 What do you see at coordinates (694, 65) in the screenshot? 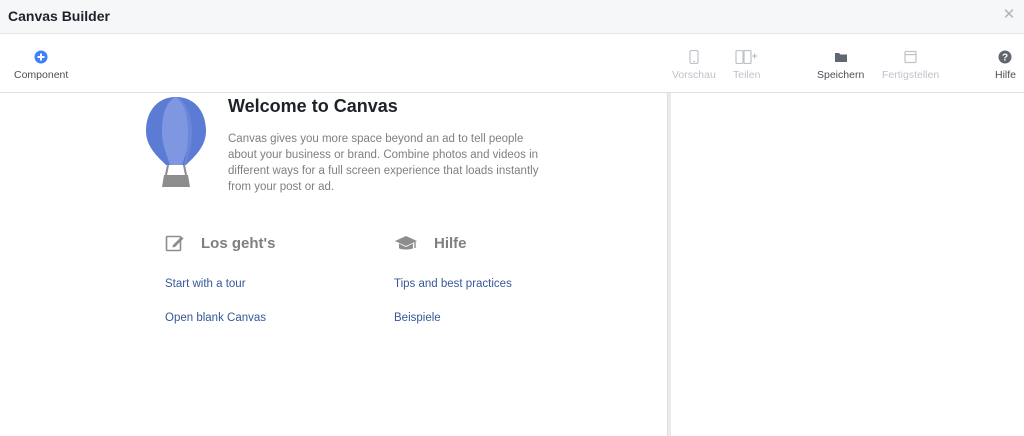
I see `preview-button: Vorschau` at bounding box center [694, 65].